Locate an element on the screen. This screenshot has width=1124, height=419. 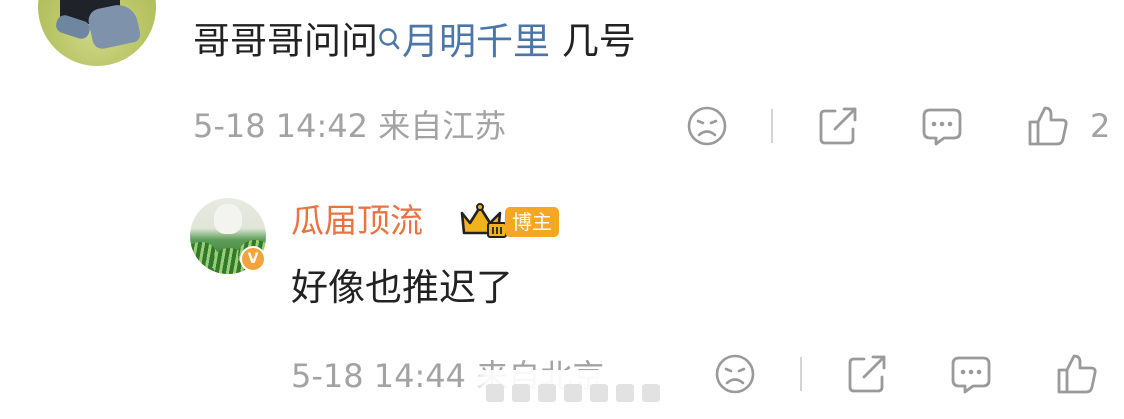
like-count: 2 is located at coordinates (1100, 126).